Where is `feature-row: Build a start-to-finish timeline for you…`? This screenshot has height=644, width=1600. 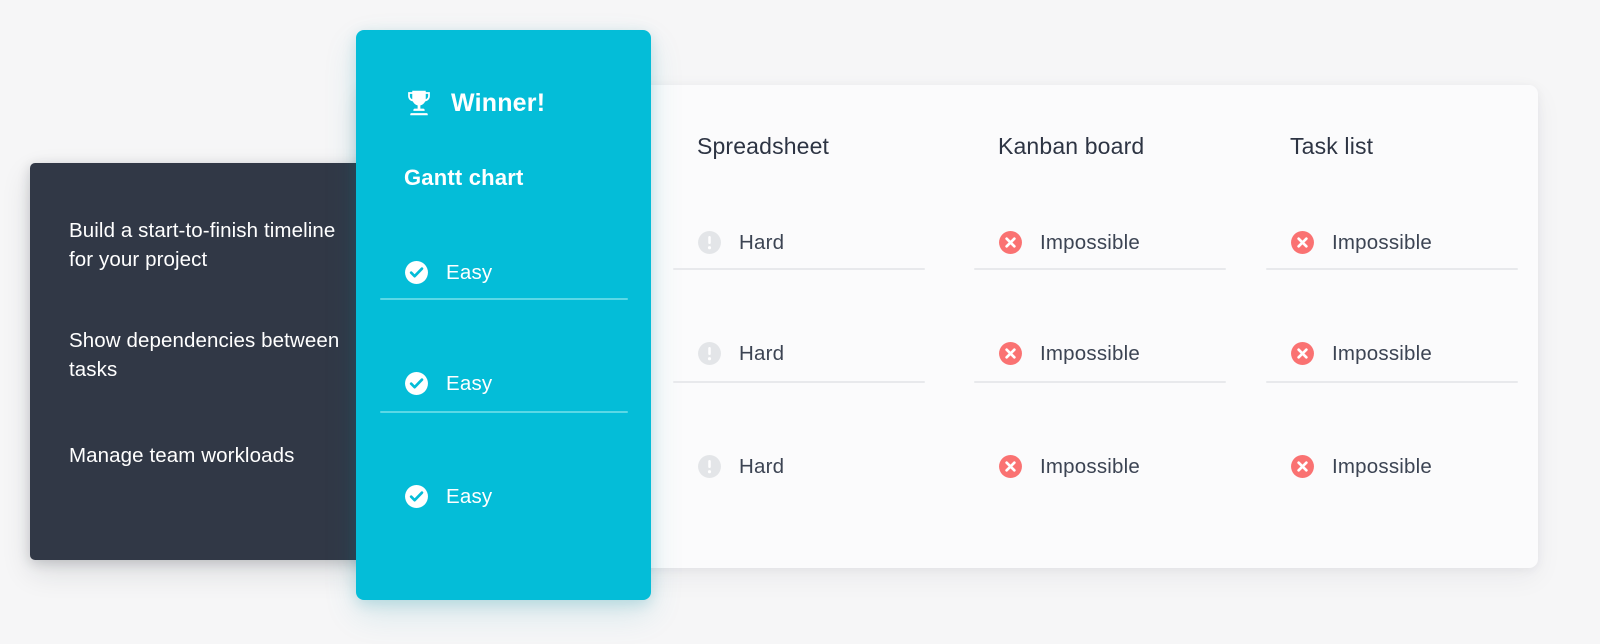 feature-row: Build a start-to-finish timeline for you… is located at coordinates (214, 245).